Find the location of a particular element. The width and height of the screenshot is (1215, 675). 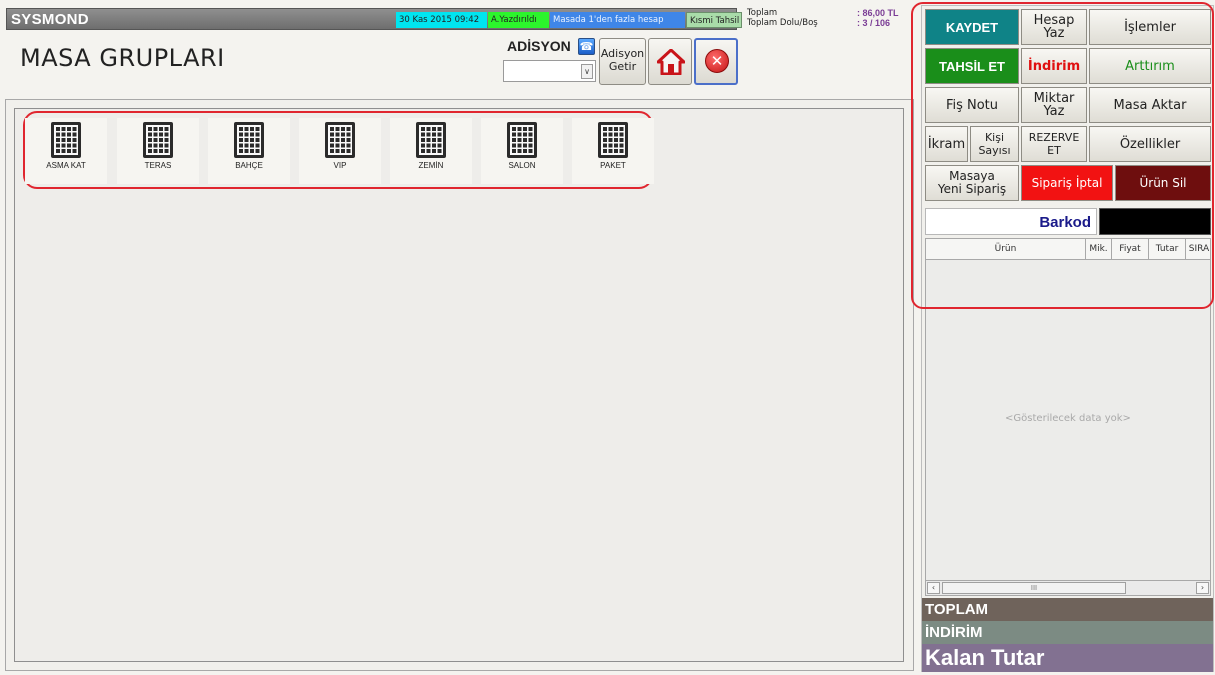

table-group-label: VIP is located at coordinates (340, 165).